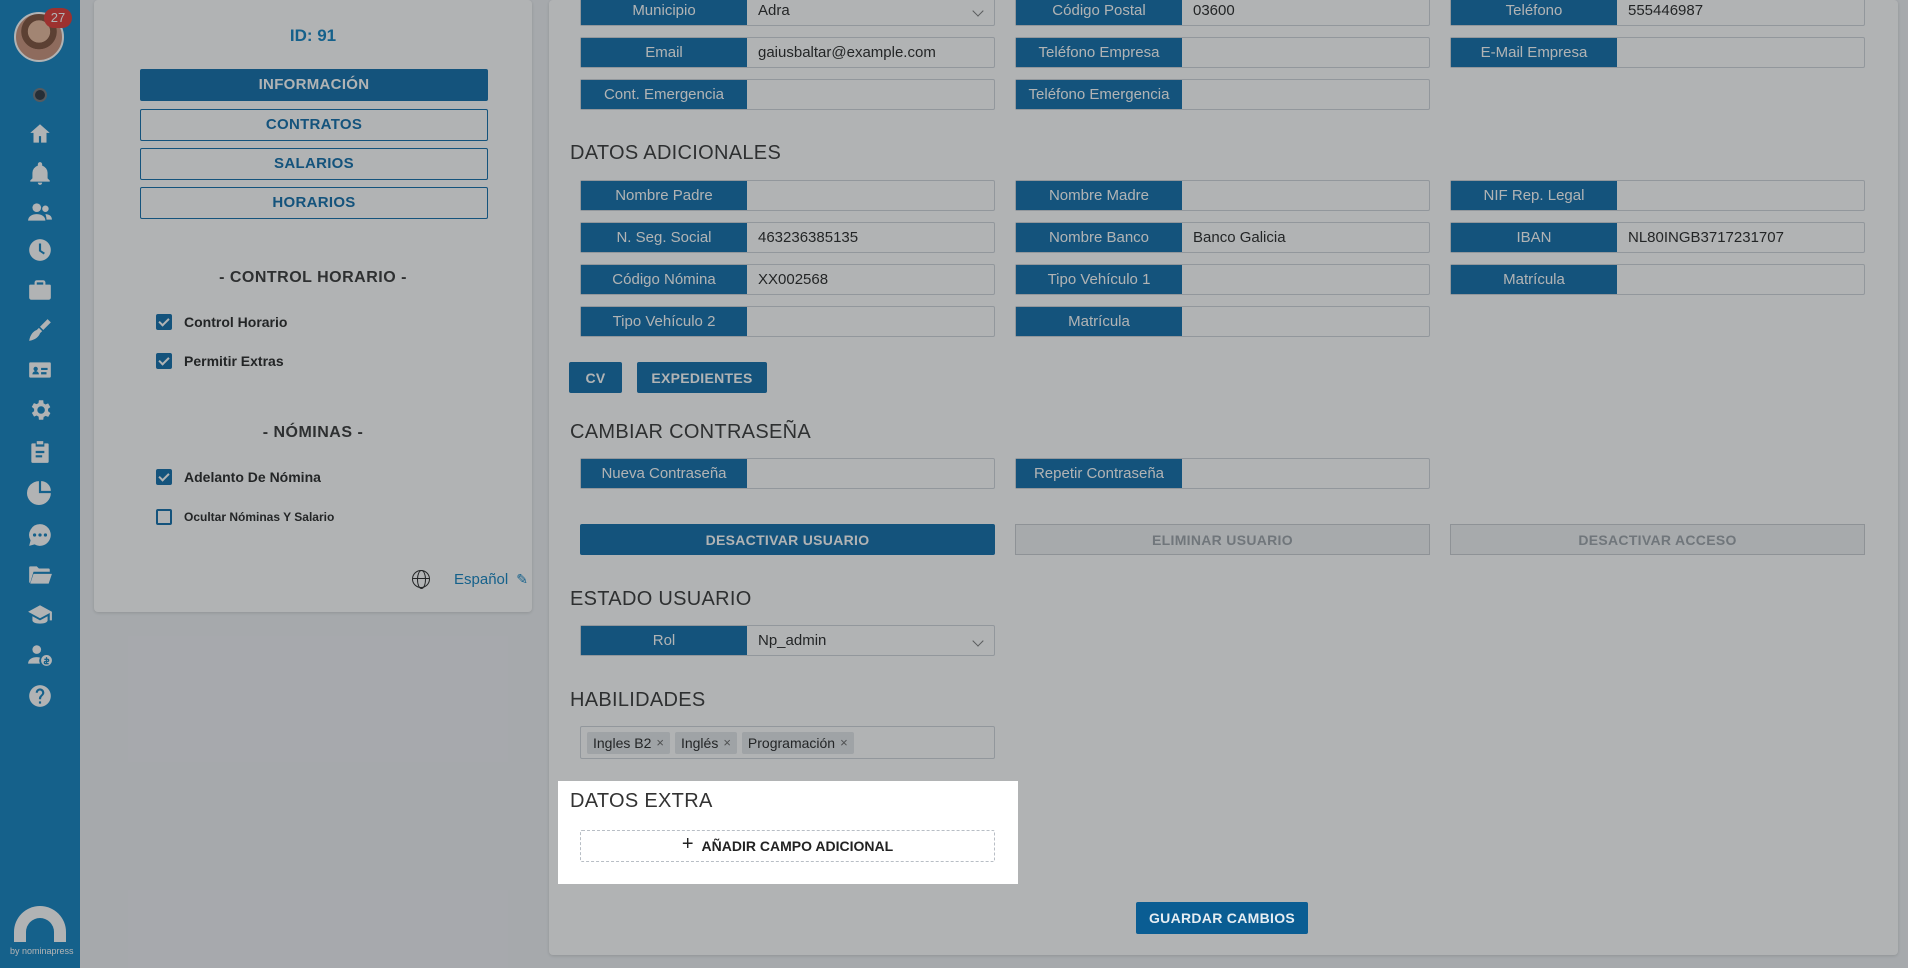 The width and height of the screenshot is (1908, 968). I want to click on iban-field: IBAN NL80INGB3717231707, so click(1657, 237).